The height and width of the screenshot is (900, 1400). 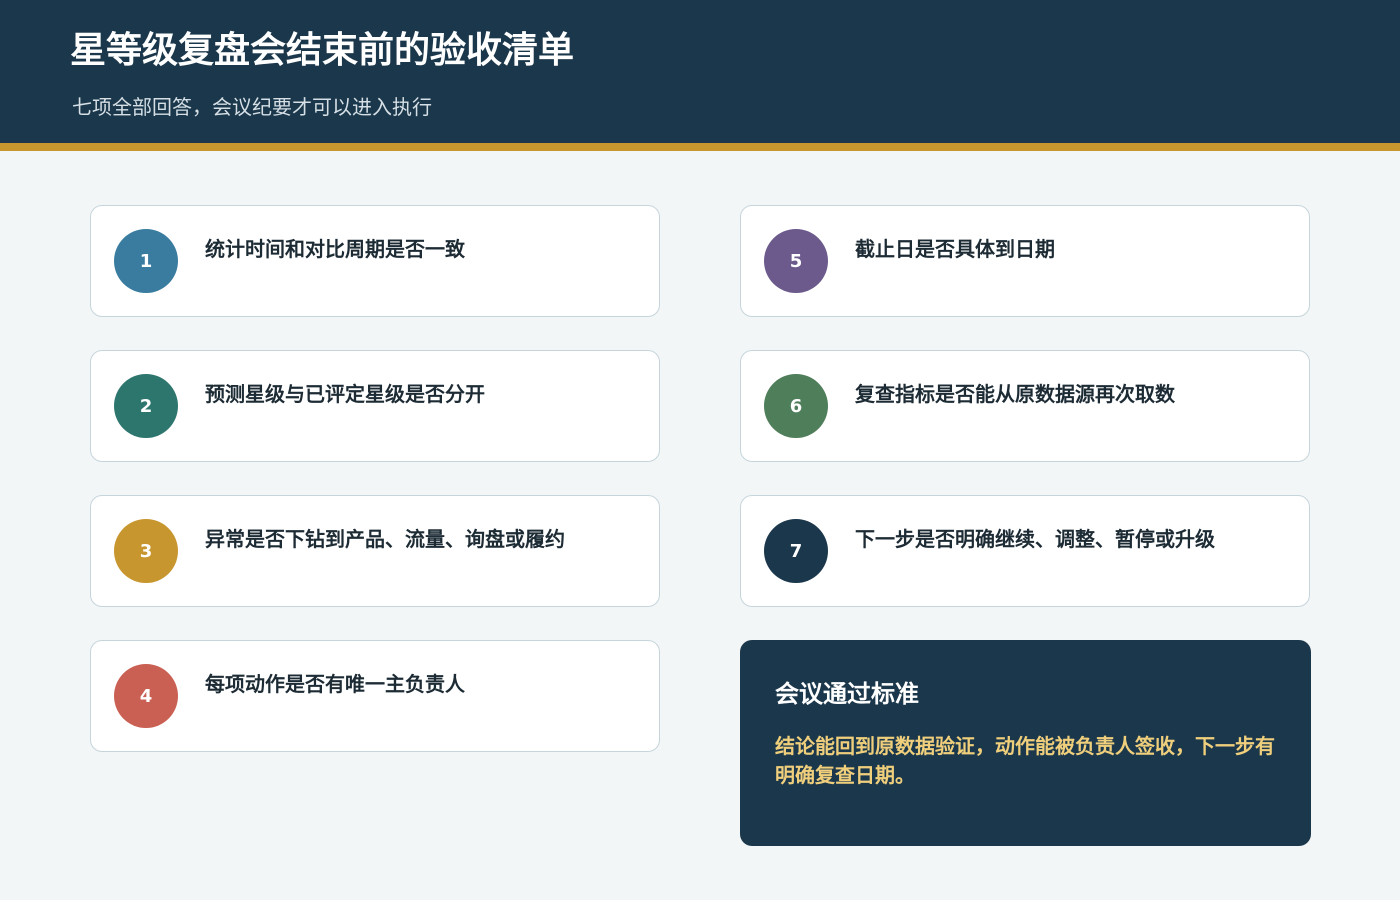 What do you see at coordinates (146, 261) in the screenshot?
I see `number-badge: 1` at bounding box center [146, 261].